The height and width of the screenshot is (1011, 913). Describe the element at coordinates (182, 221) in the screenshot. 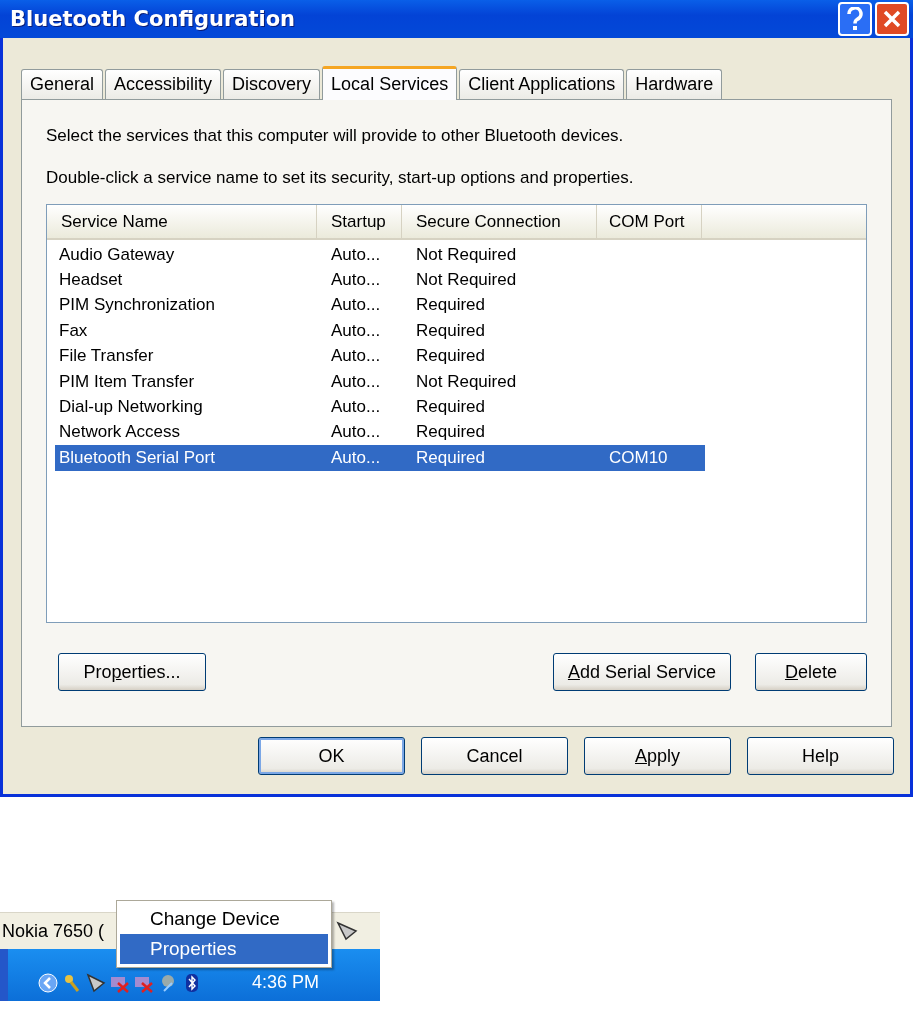

I see `column-header: Service Name` at that location.